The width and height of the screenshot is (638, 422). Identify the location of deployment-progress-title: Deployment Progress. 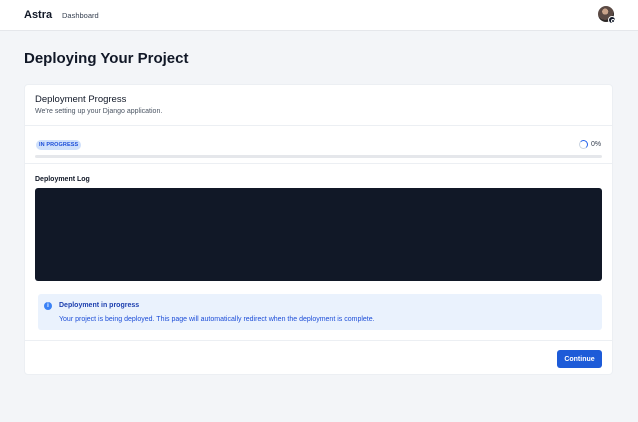
(81, 99).